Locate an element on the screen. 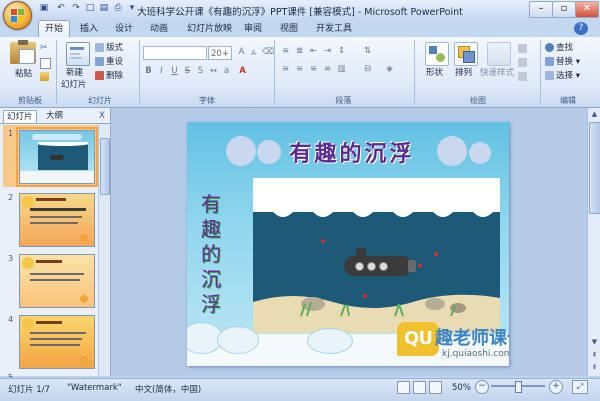 Image resolution: width=600 pixels, height=401 pixels. print-icon: ⎙ is located at coordinates (118, 8).